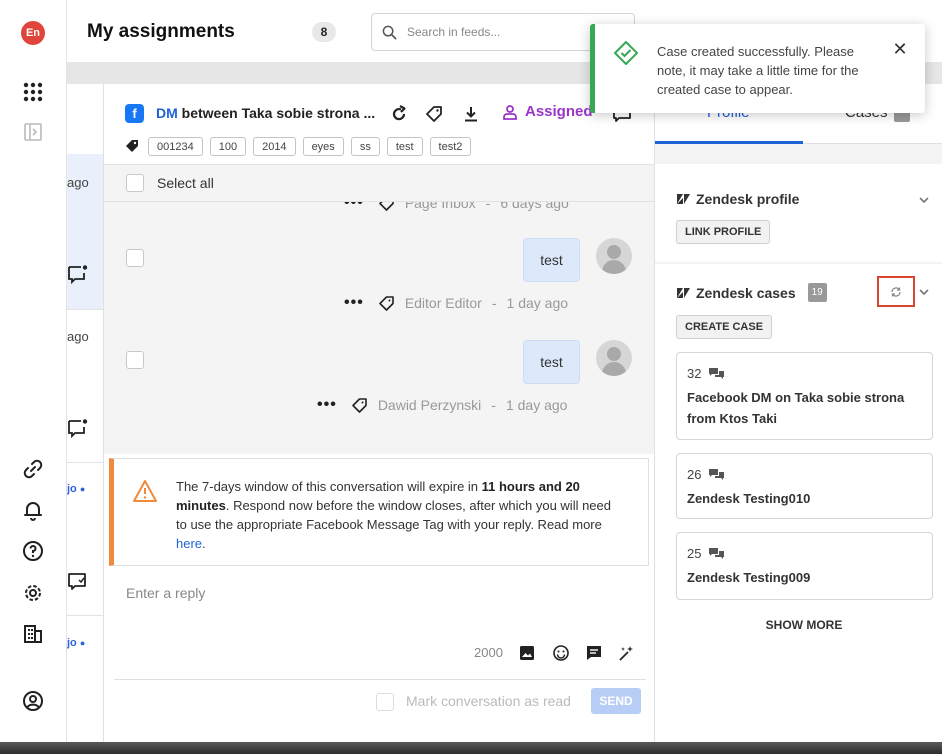 This screenshot has width=942, height=754. Describe the element at coordinates (326, 593) in the screenshot. I see `reply-input` at that location.